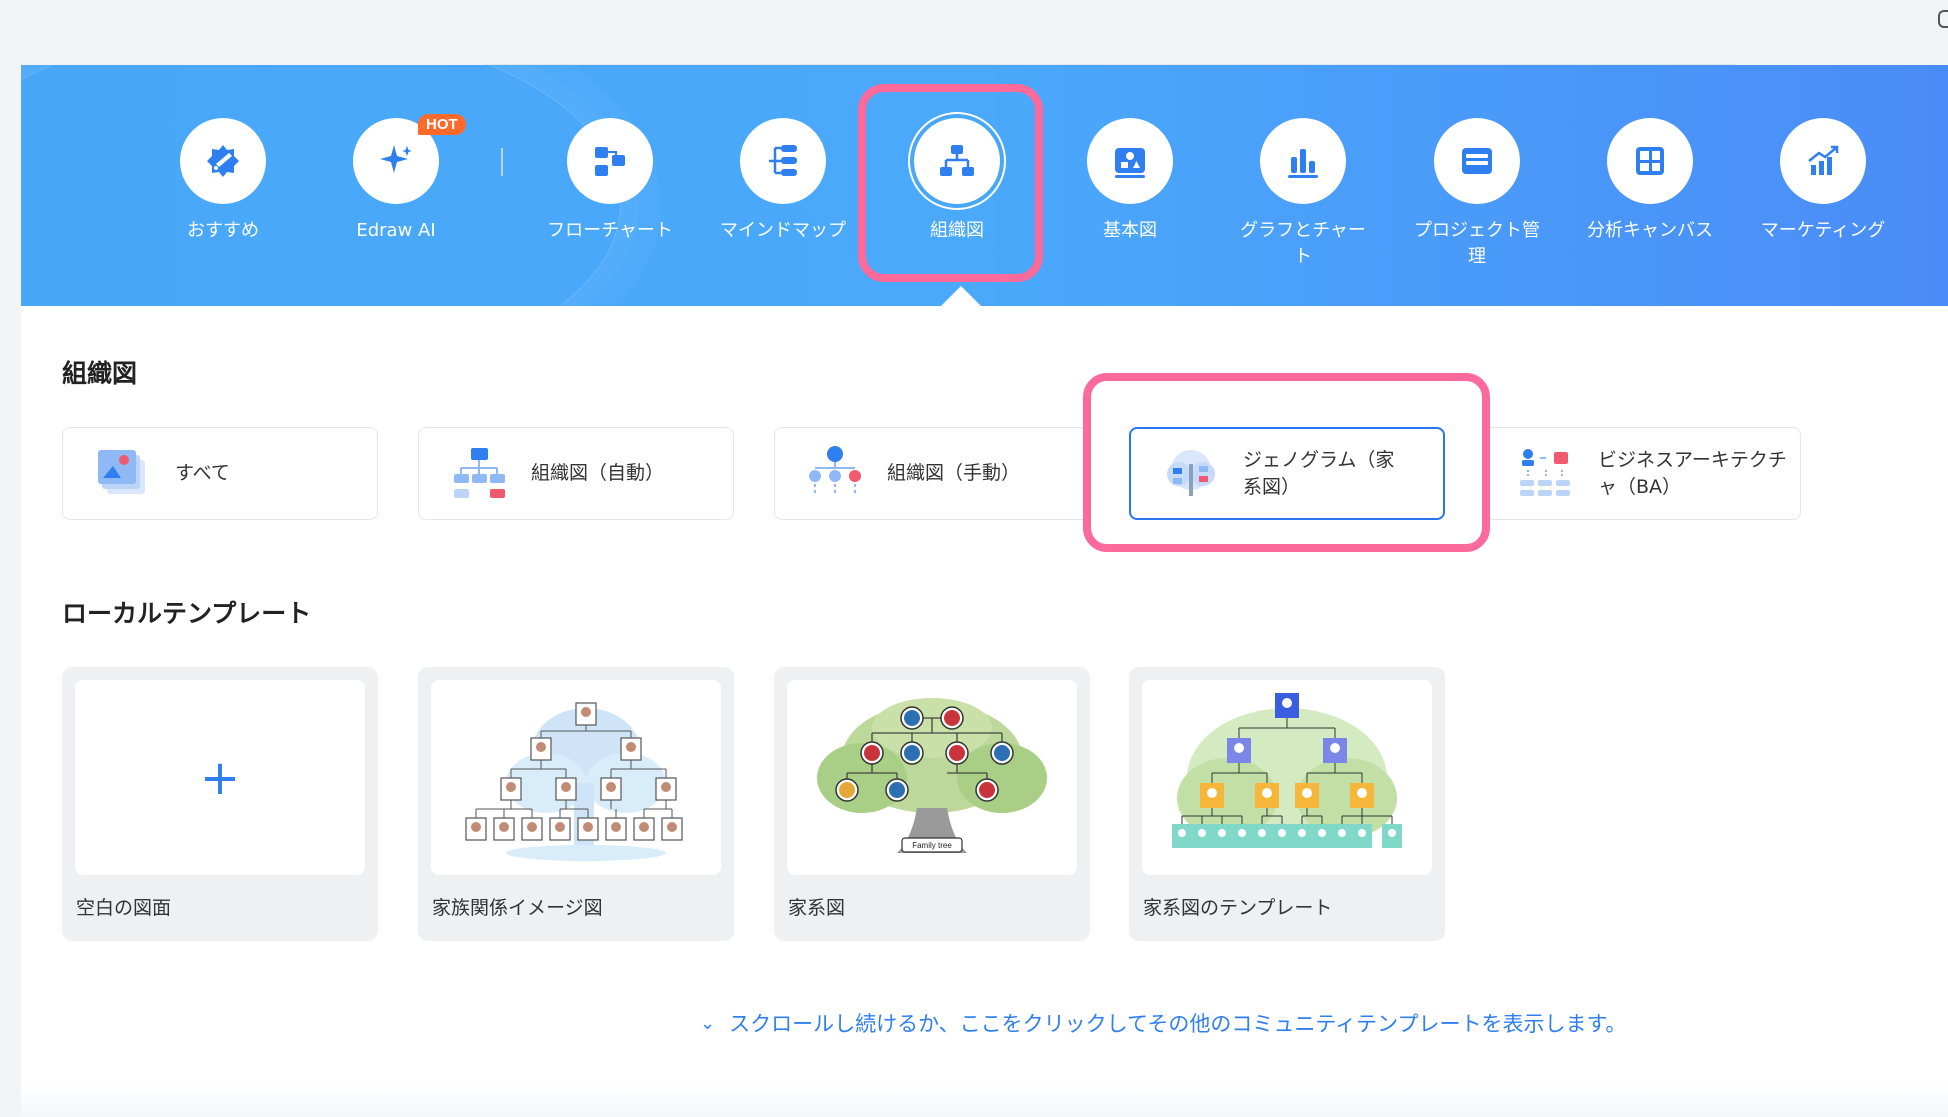 The height and width of the screenshot is (1117, 1948). Describe the element at coordinates (1130, 161) in the screenshot. I see `basic-diagram-icon` at that location.